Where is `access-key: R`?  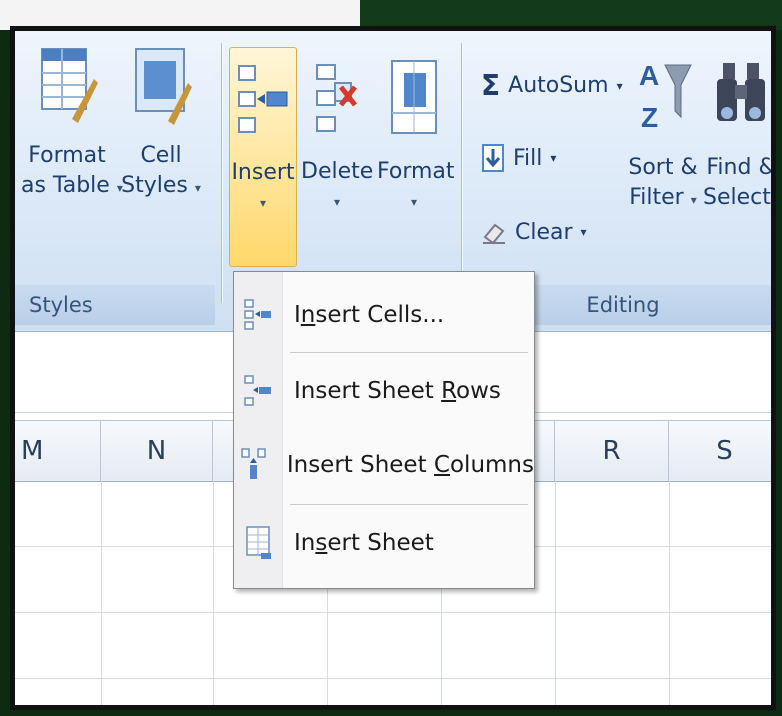 access-key: R is located at coordinates (449, 391).